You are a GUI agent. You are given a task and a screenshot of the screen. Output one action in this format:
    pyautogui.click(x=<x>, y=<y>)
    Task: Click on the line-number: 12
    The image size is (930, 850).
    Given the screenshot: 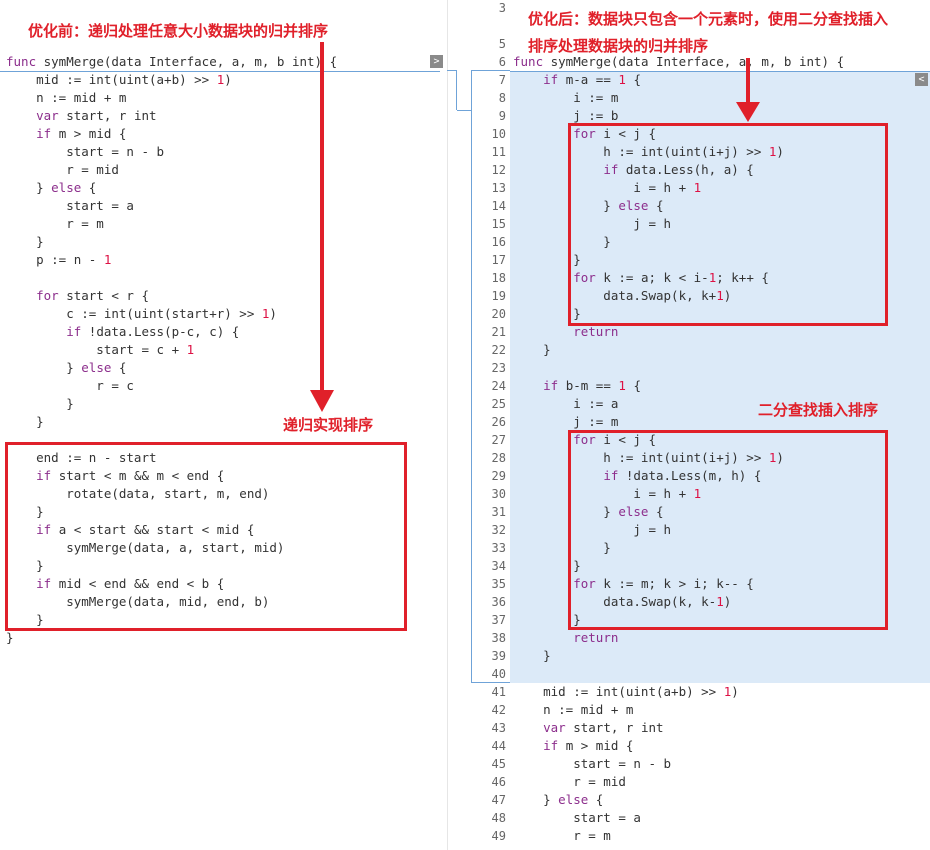 What is the action you would take?
    pyautogui.click(x=498, y=170)
    